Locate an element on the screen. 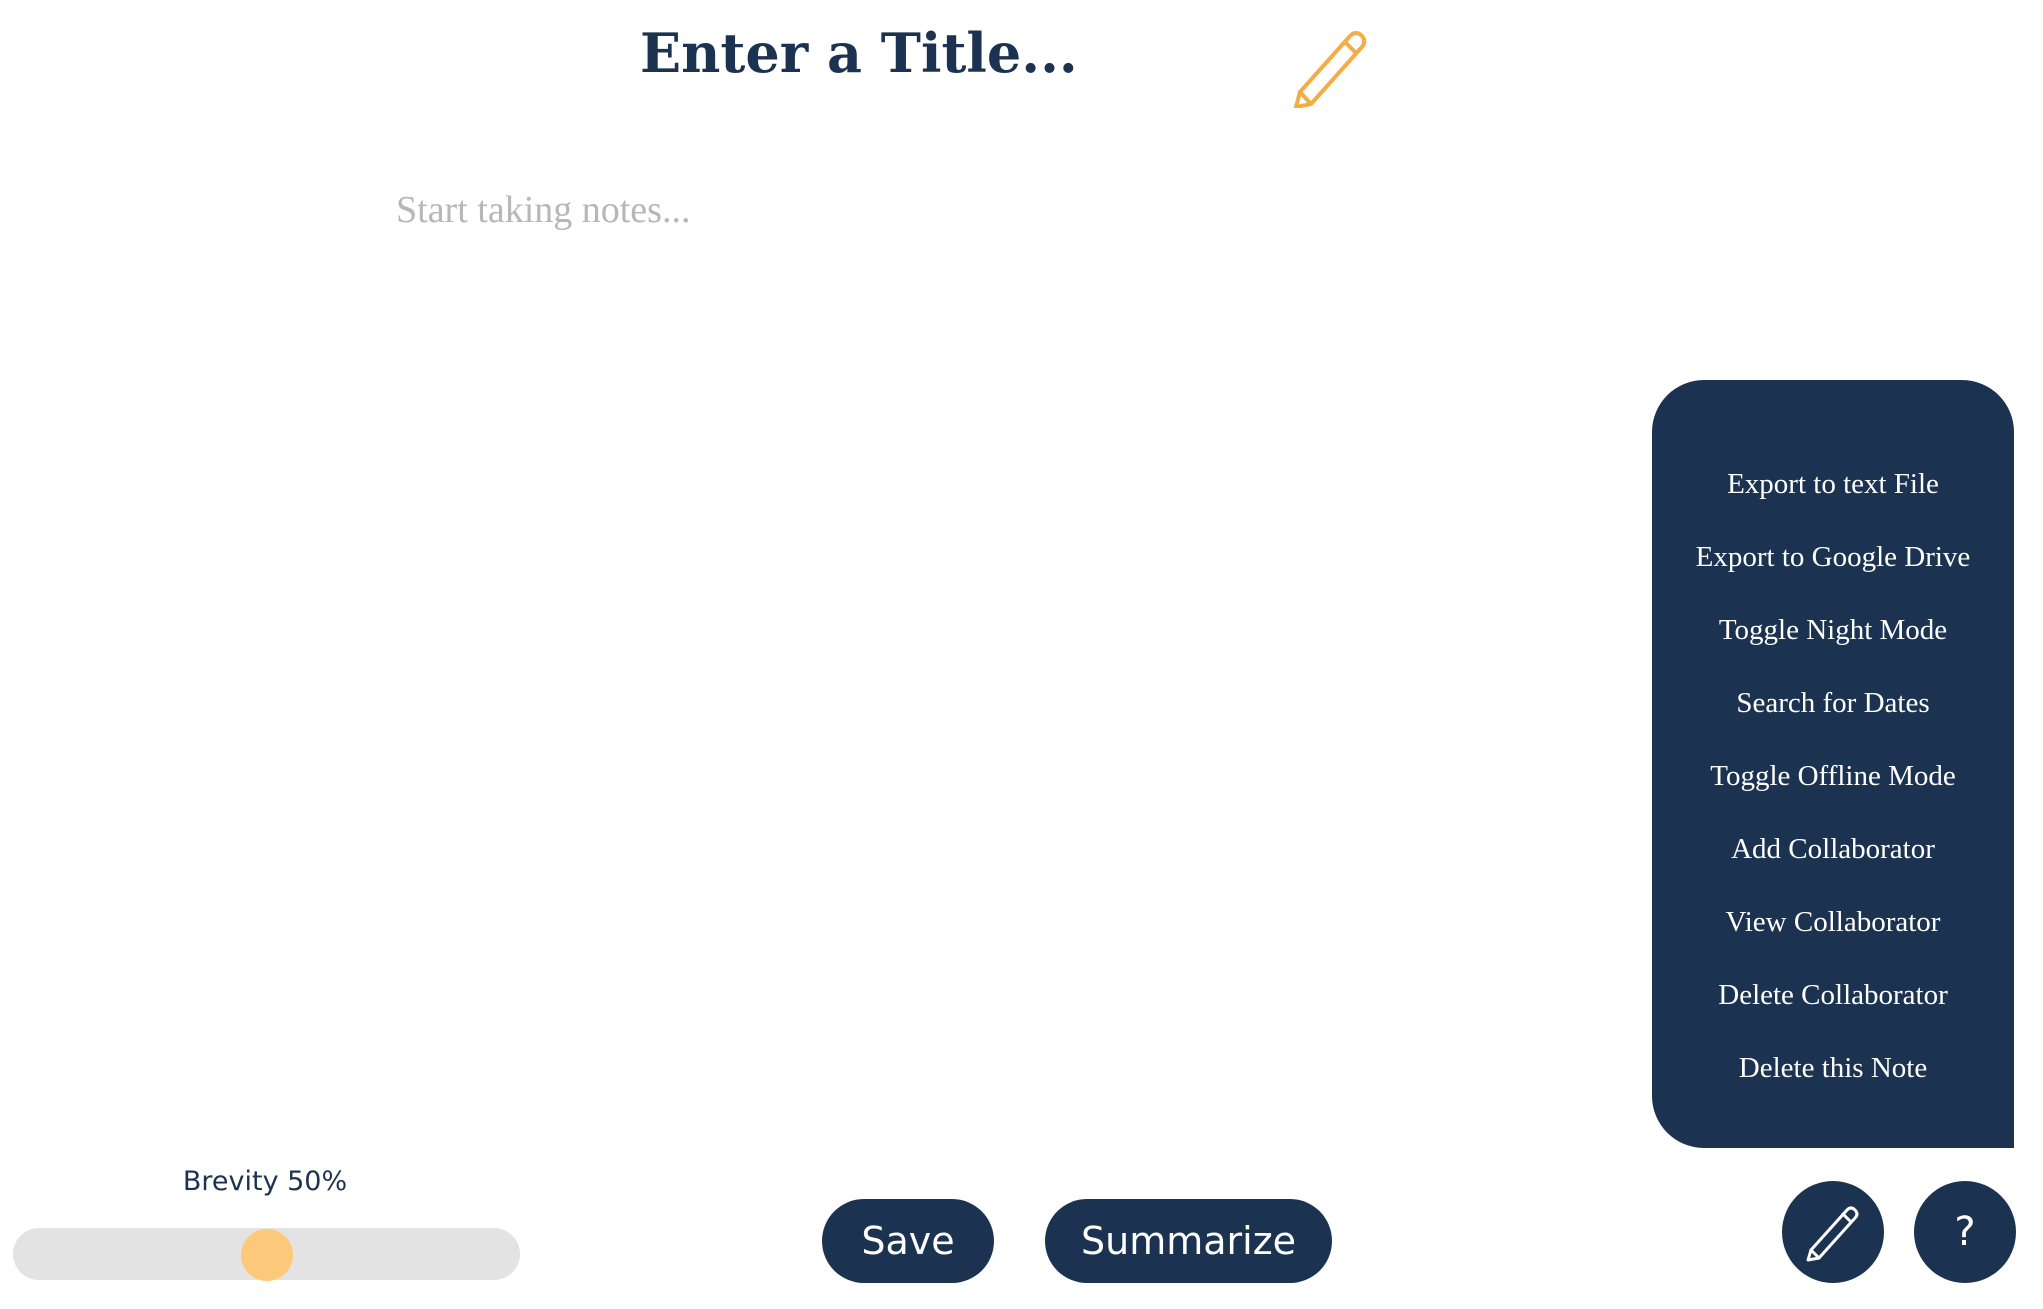  menu-item-add-collaborator: Add Collaborator is located at coordinates (1833, 849).